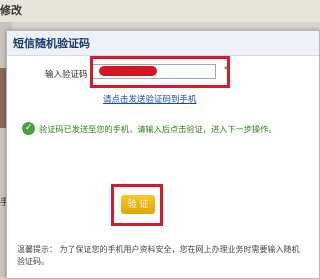  Describe the element at coordinates (51, 43) in the screenshot. I see `dialog-title: 短信随机验证码` at that location.